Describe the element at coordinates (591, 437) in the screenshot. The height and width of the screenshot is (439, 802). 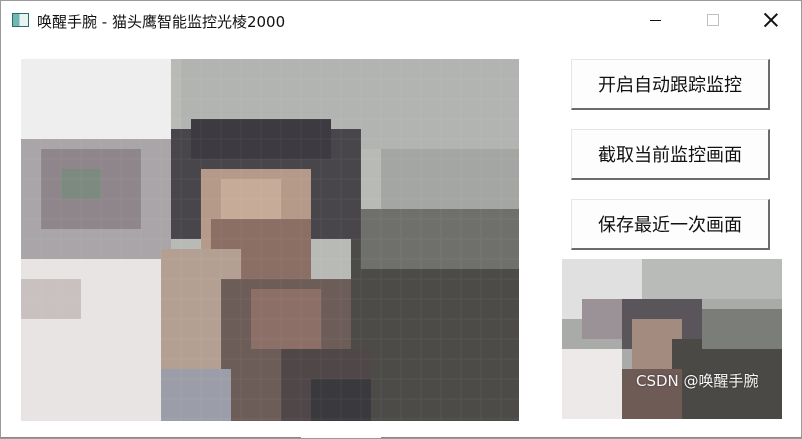
I see `bottom-divider-right` at that location.